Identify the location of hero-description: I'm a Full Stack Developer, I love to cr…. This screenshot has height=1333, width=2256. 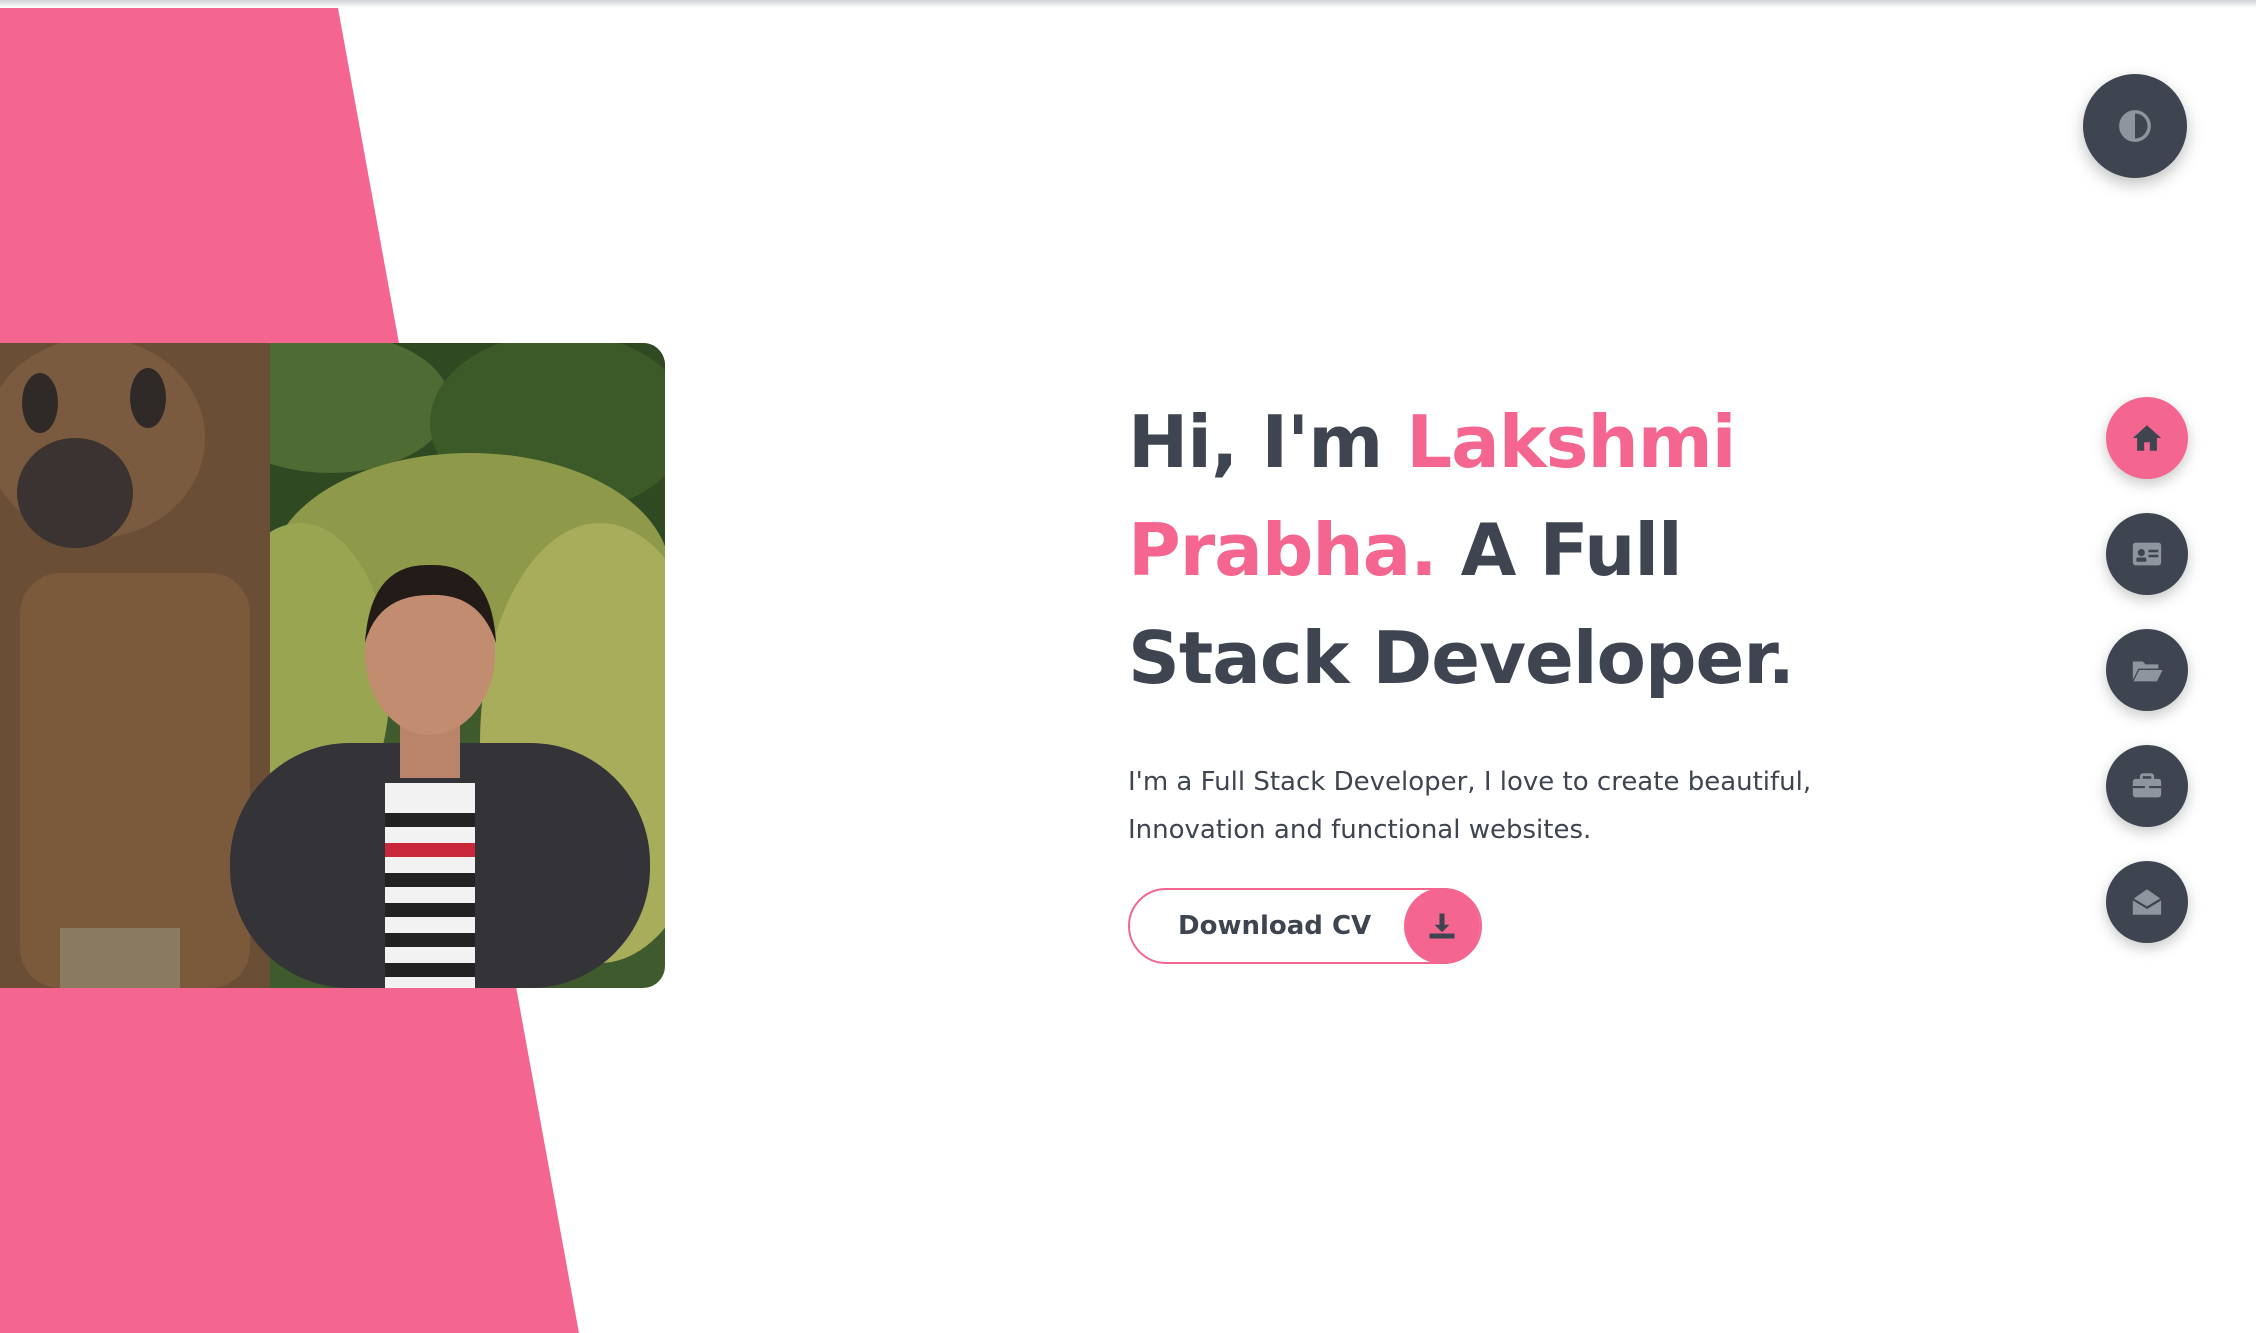
(1470, 806).